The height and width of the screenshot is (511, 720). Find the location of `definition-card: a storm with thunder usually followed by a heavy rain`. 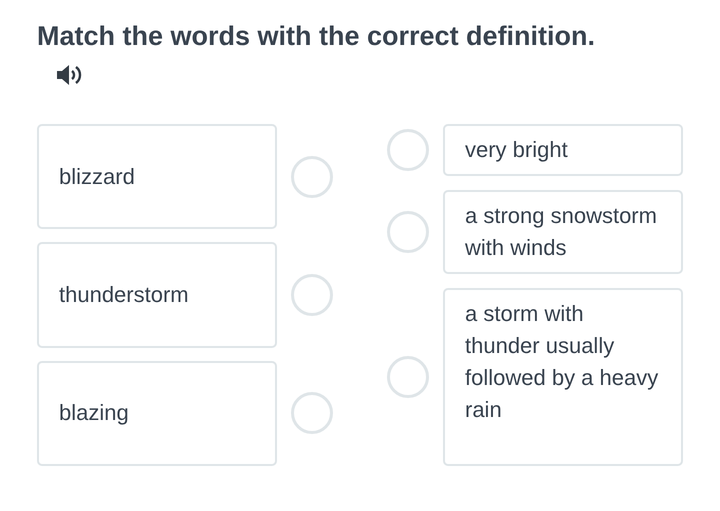

definition-card: a storm with thunder usually followed by a heavy rain is located at coordinates (563, 377).